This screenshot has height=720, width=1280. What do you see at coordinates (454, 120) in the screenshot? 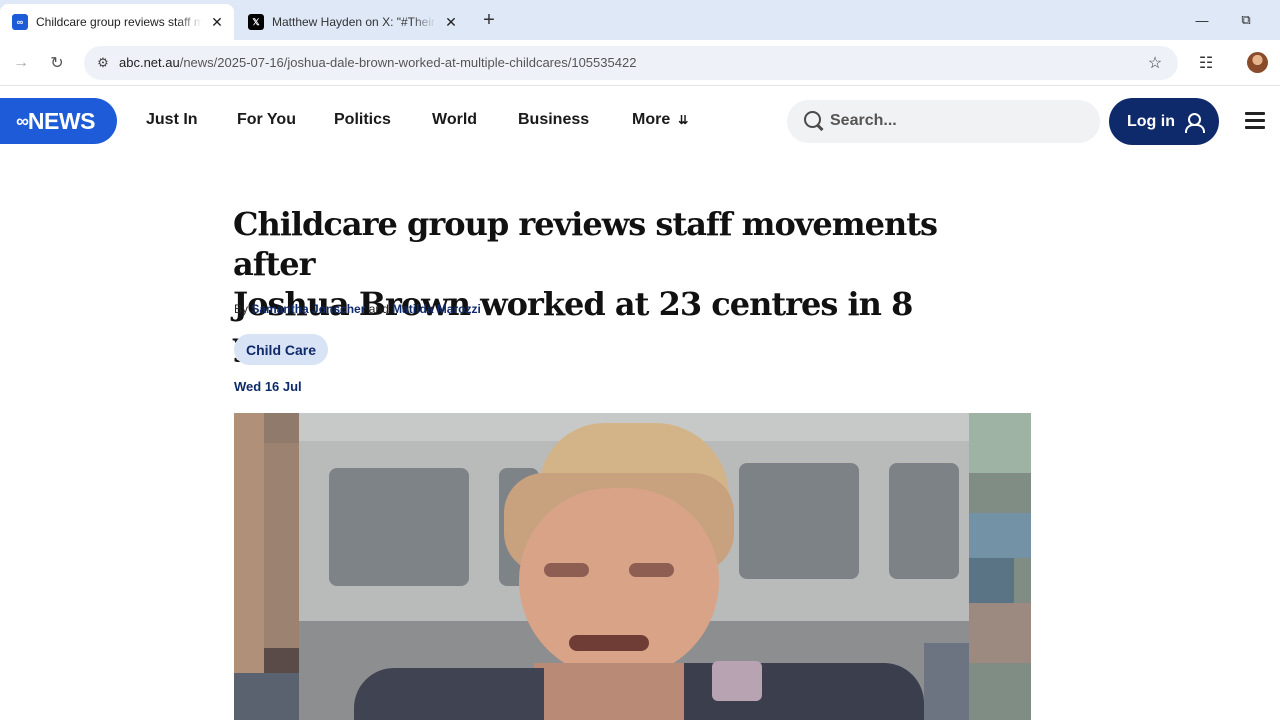
I see `nav-world: World` at bounding box center [454, 120].